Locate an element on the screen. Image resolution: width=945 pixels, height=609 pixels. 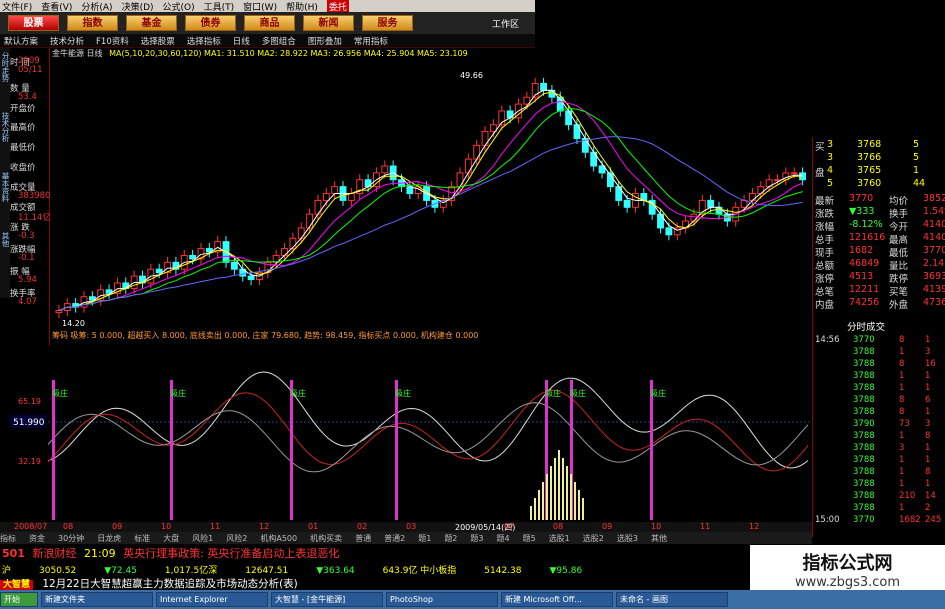
ticker-bar: 大智慧 12月22日大智慧超赢主力数据追踪及市场动态分析(表) is located at coordinates (375, 583).